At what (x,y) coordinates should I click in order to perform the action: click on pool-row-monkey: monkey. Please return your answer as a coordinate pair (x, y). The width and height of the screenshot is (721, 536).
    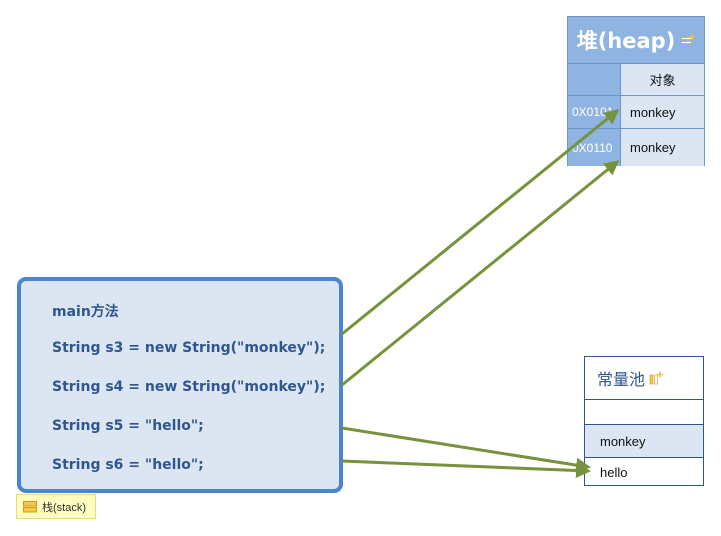
    Looking at the image, I should click on (644, 440).